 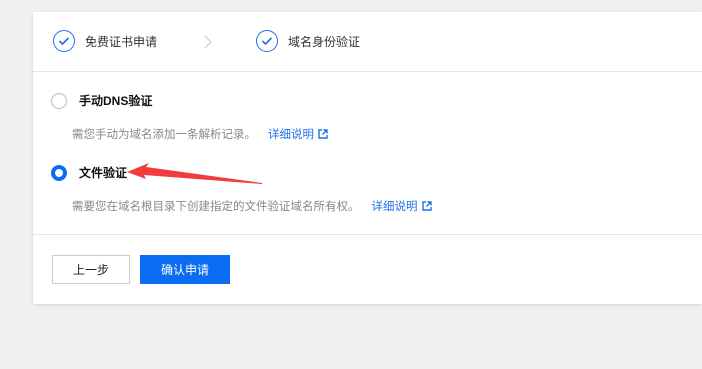 I want to click on step-label: 免费证书申请, so click(x=121, y=41).